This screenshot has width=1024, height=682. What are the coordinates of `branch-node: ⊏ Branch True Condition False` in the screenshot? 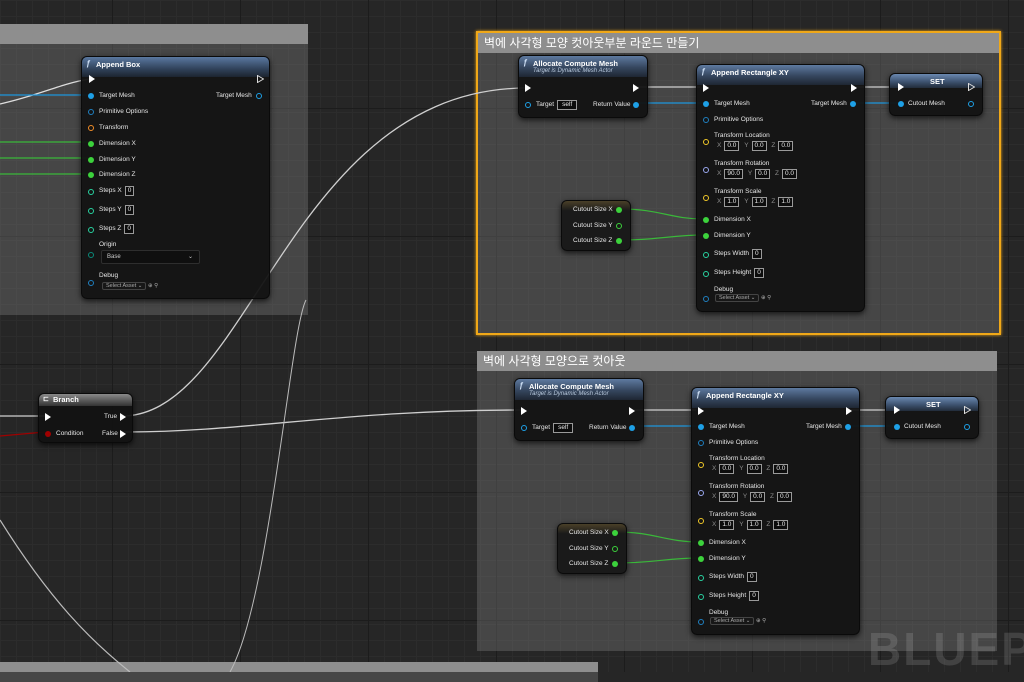 It's located at (85, 418).